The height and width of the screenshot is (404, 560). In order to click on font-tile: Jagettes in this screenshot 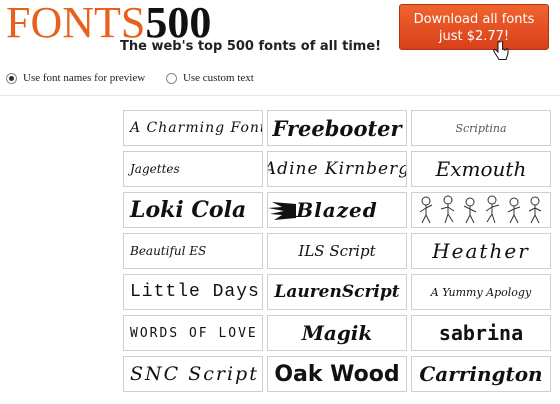, I will do `click(193, 169)`.